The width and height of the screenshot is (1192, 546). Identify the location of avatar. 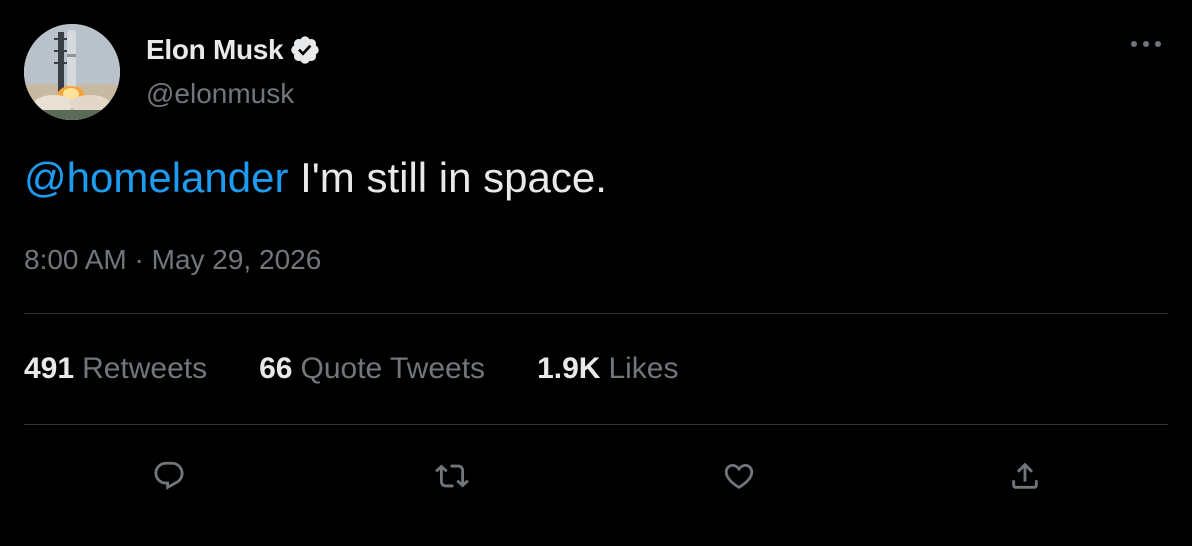
(72, 72).